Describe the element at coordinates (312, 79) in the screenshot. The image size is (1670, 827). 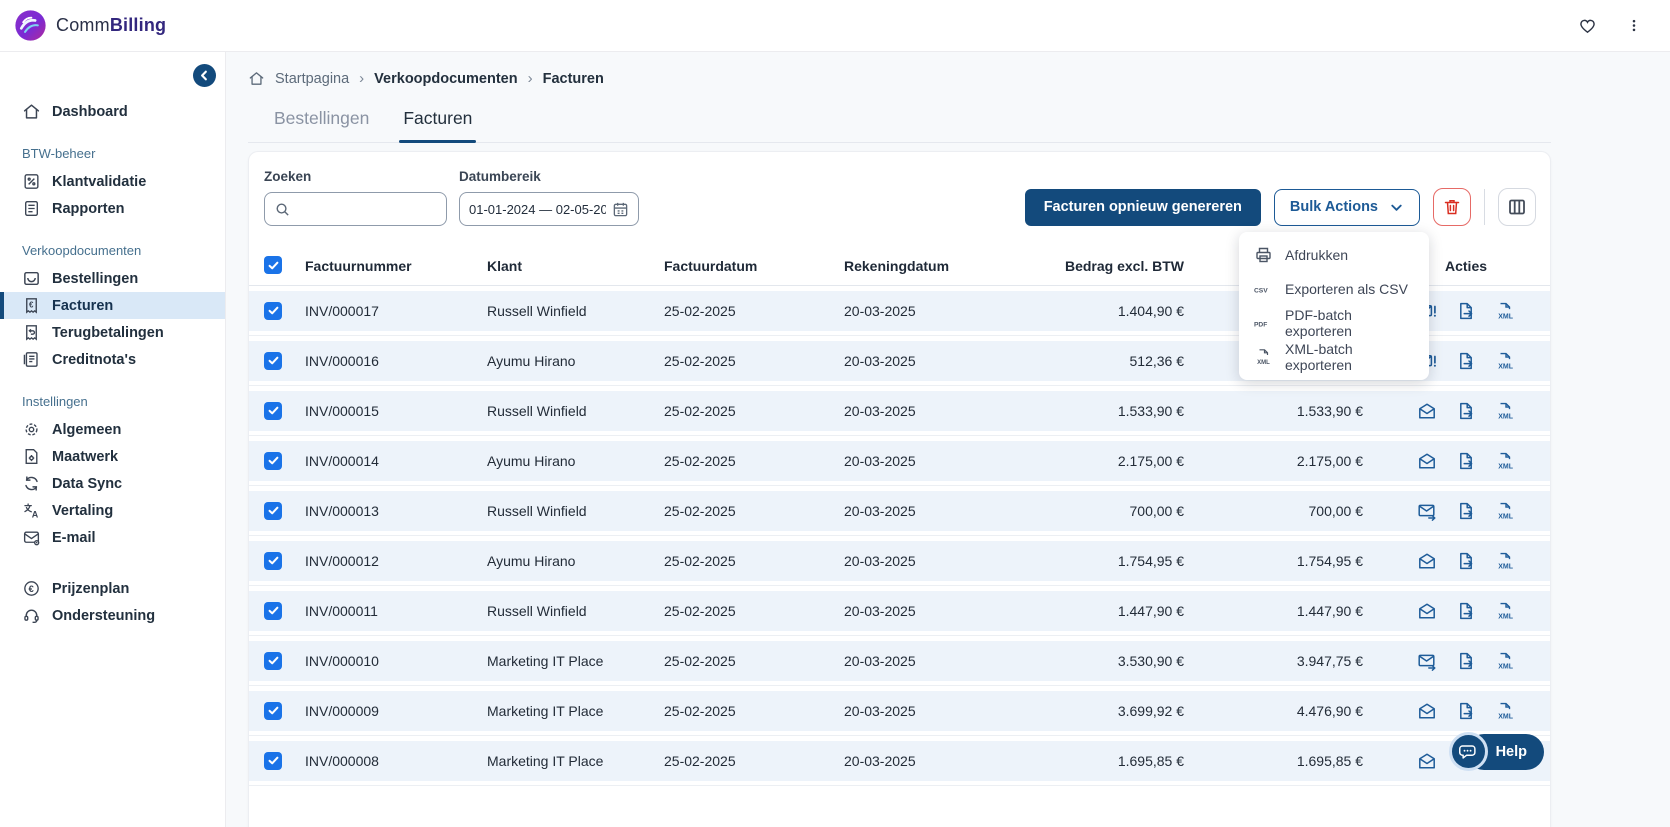
I see `breadcrumb-item-startpagina: Startpagina` at that location.